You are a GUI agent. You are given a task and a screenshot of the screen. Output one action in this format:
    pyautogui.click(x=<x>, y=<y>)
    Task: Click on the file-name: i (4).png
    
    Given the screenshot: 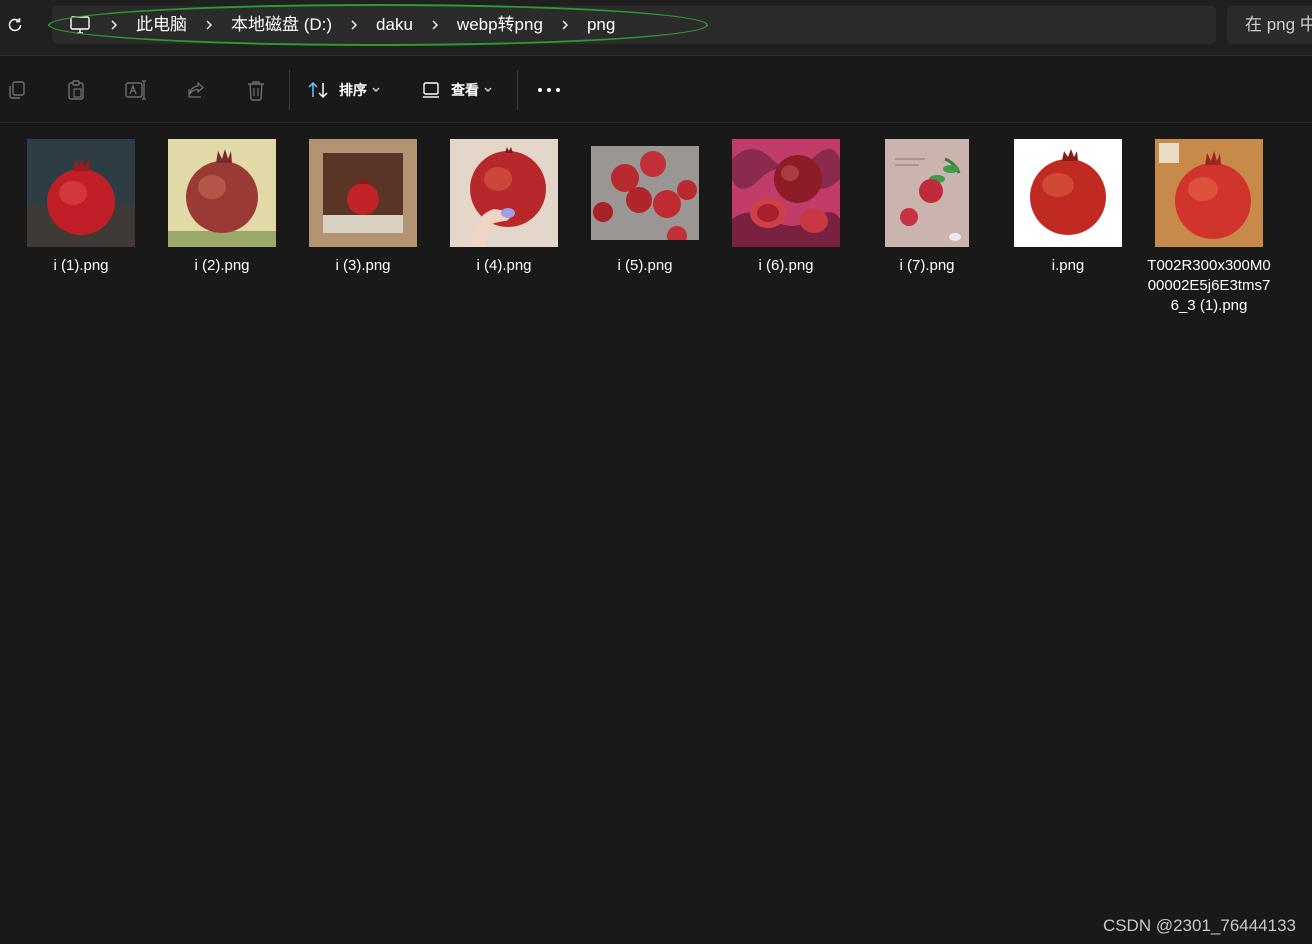 What is the action you would take?
    pyautogui.click(x=504, y=265)
    